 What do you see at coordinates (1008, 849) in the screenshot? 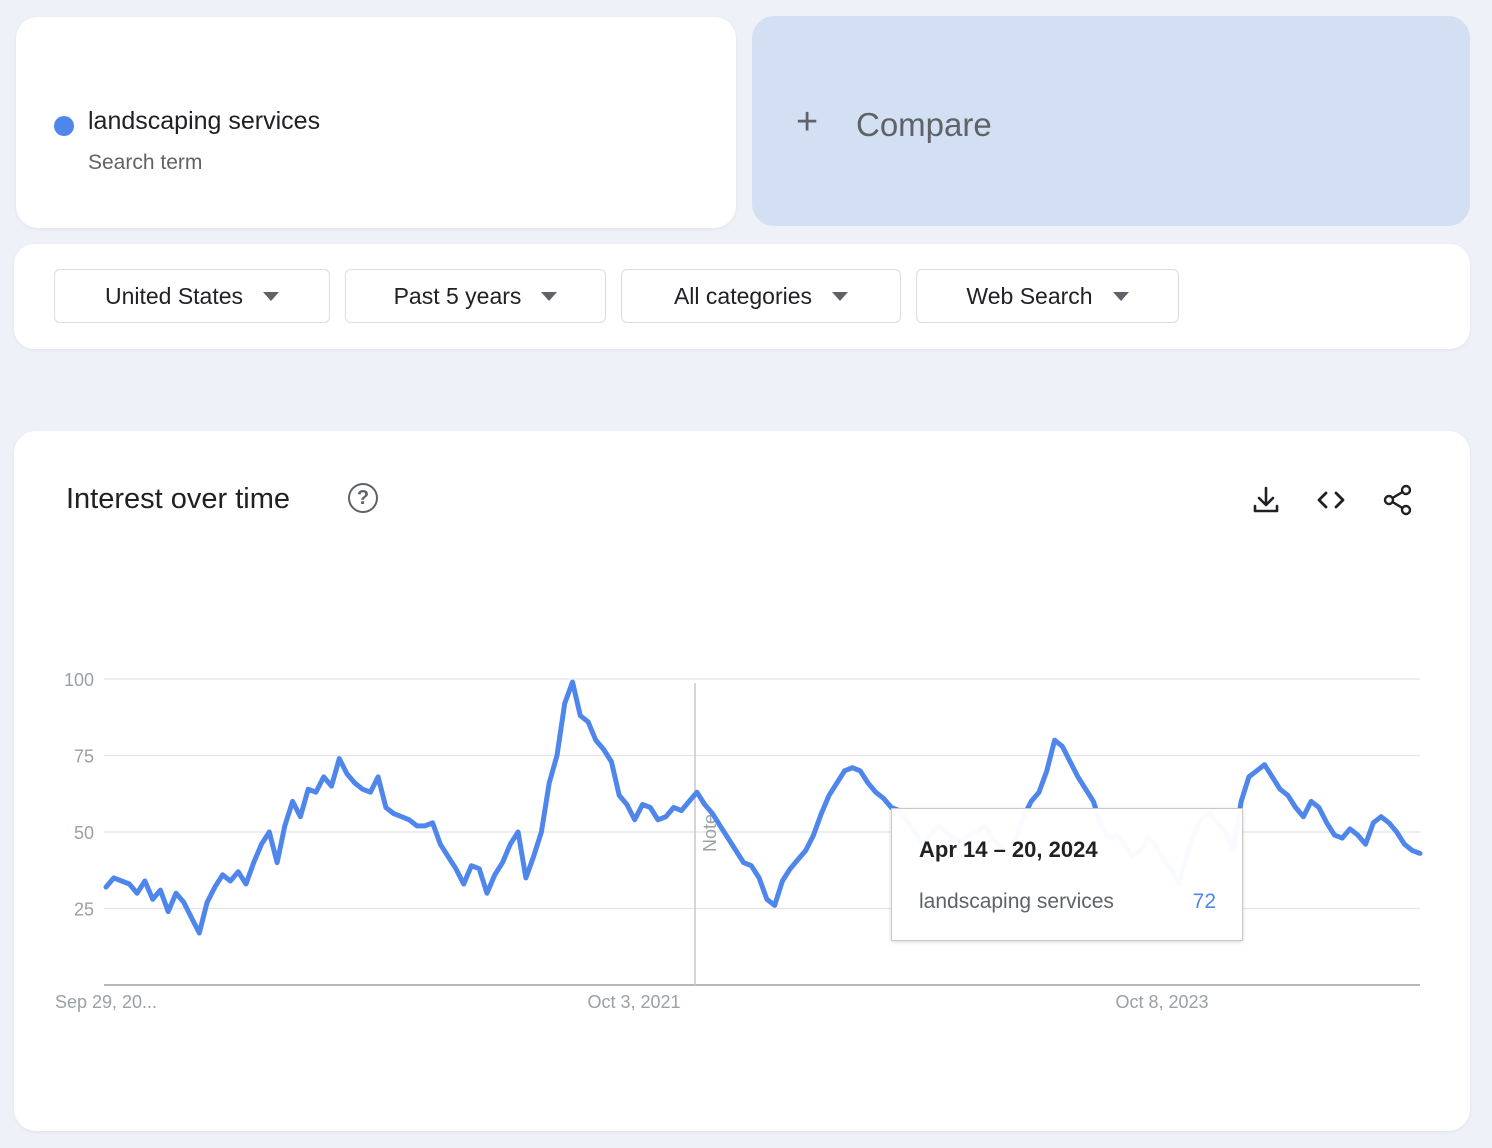
I see `tooltip-date: Apr 14 – 20, 2024` at bounding box center [1008, 849].